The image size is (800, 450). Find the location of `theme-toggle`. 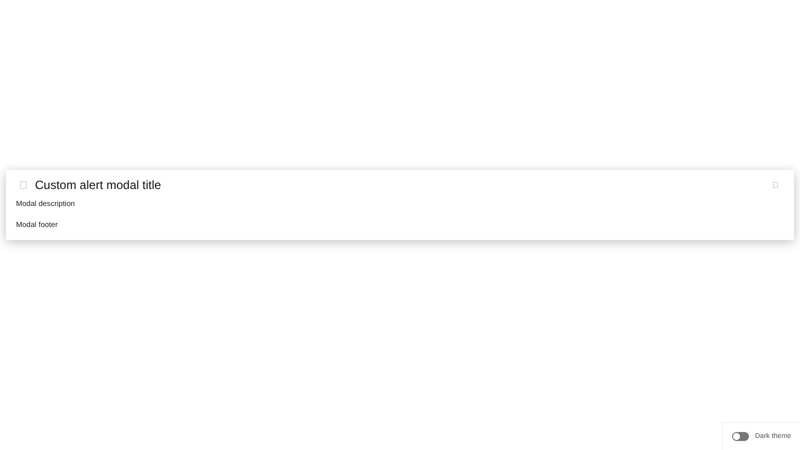

theme-toggle is located at coordinates (740, 436).